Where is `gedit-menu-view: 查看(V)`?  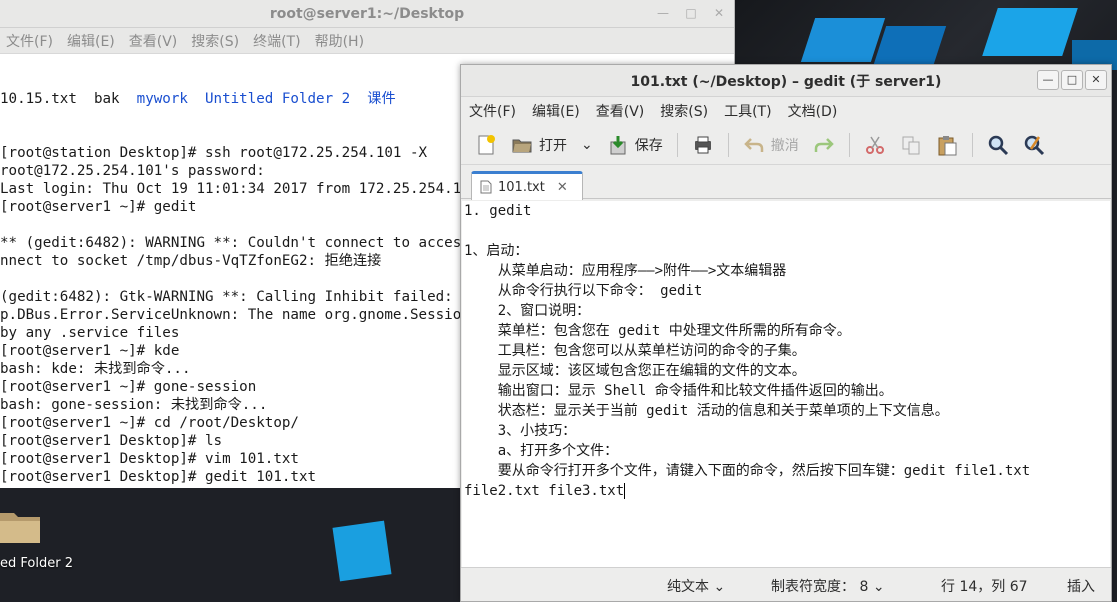 gedit-menu-view: 查看(V) is located at coordinates (620, 111).